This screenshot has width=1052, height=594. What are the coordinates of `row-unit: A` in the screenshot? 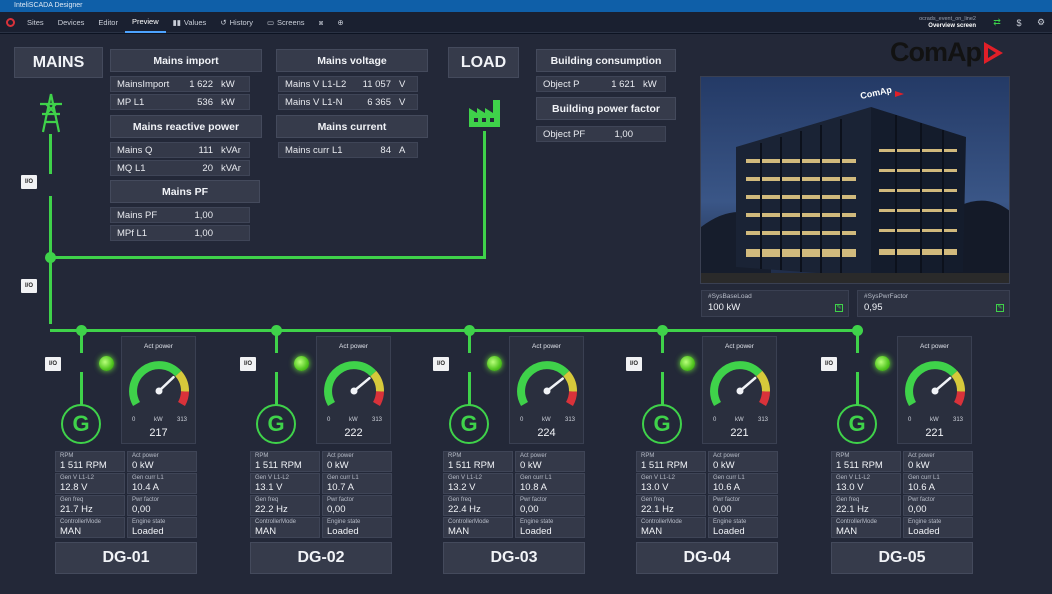 It's located at (402, 150).